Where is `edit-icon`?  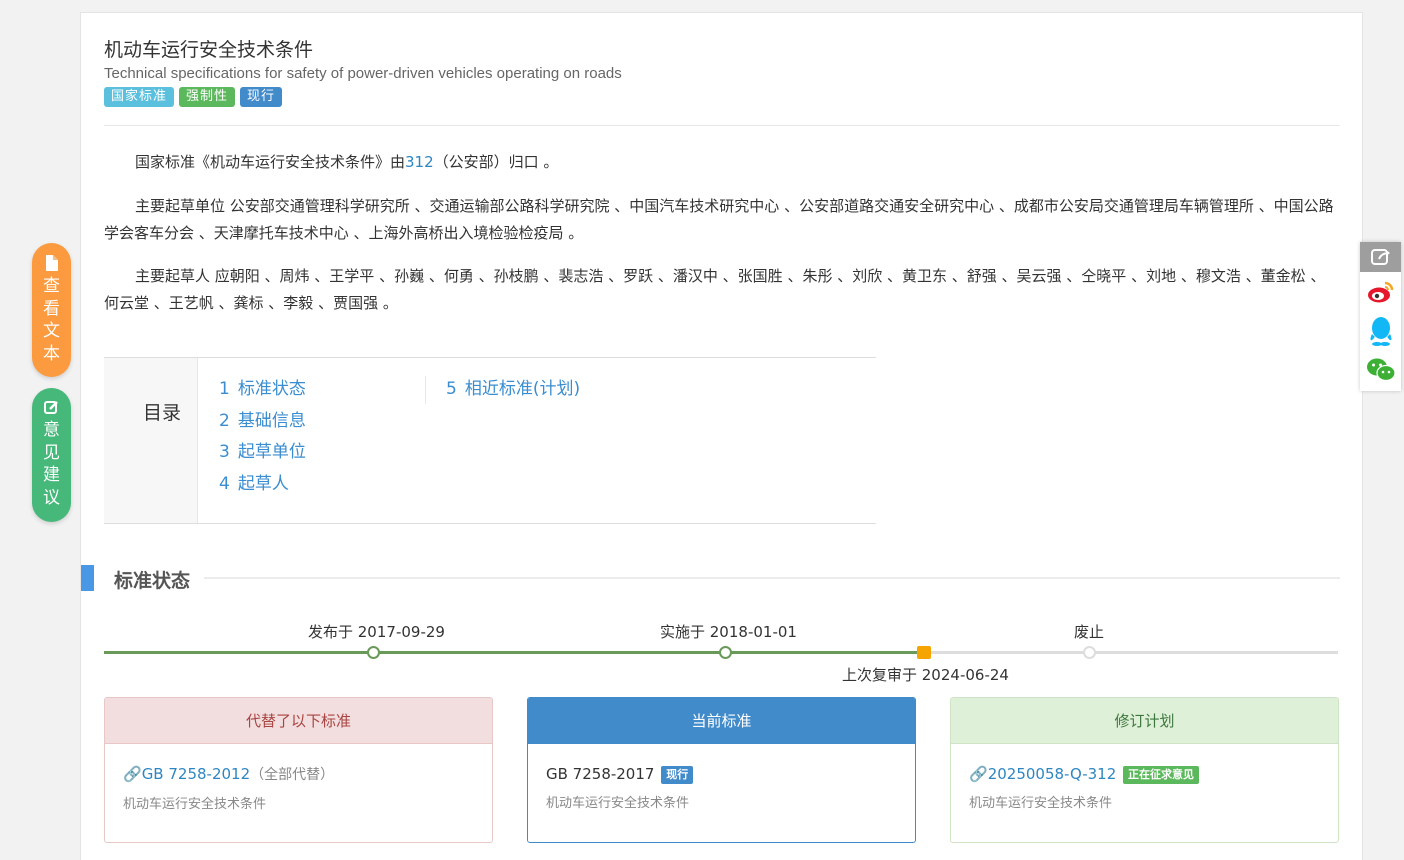
edit-icon is located at coordinates (51, 407).